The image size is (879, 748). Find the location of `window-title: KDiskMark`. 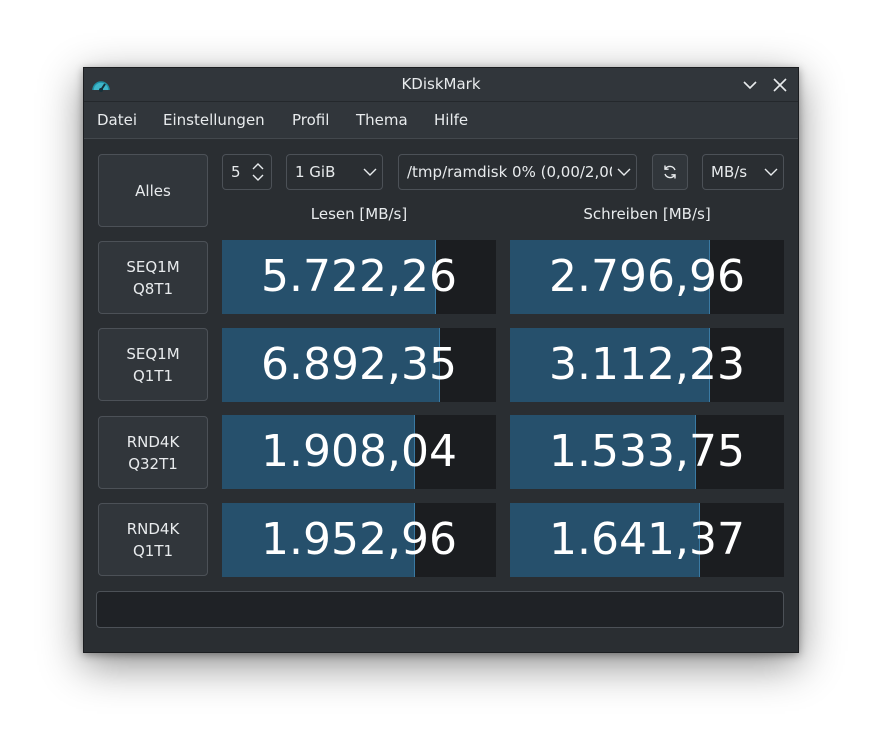

window-title: KDiskMark is located at coordinates (441, 84).